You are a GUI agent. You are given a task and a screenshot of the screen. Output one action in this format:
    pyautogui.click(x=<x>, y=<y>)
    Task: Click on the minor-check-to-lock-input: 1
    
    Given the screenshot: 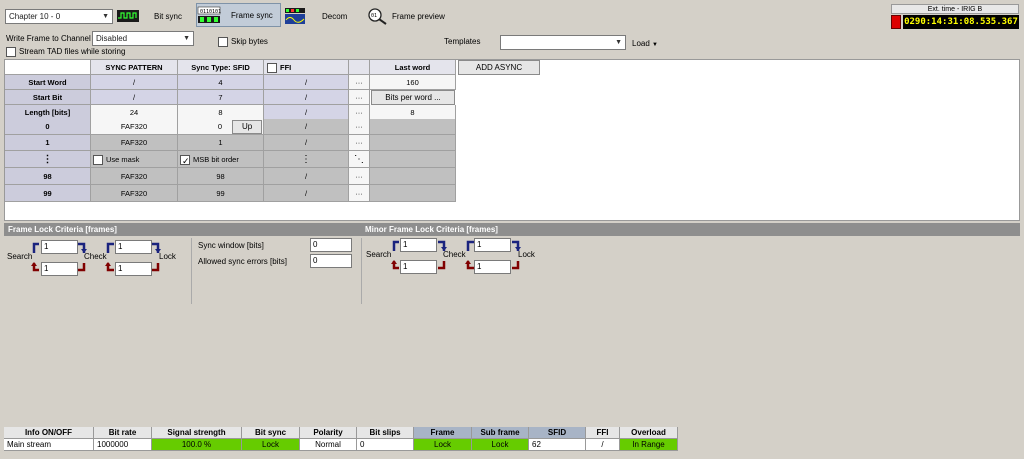 What is the action you would take?
    pyautogui.click(x=492, y=245)
    